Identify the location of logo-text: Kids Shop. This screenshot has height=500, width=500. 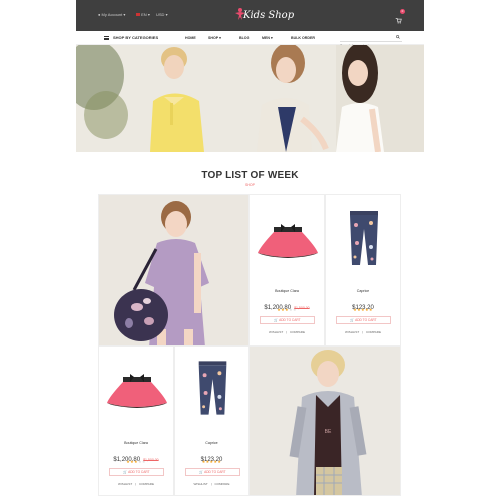
(269, 15).